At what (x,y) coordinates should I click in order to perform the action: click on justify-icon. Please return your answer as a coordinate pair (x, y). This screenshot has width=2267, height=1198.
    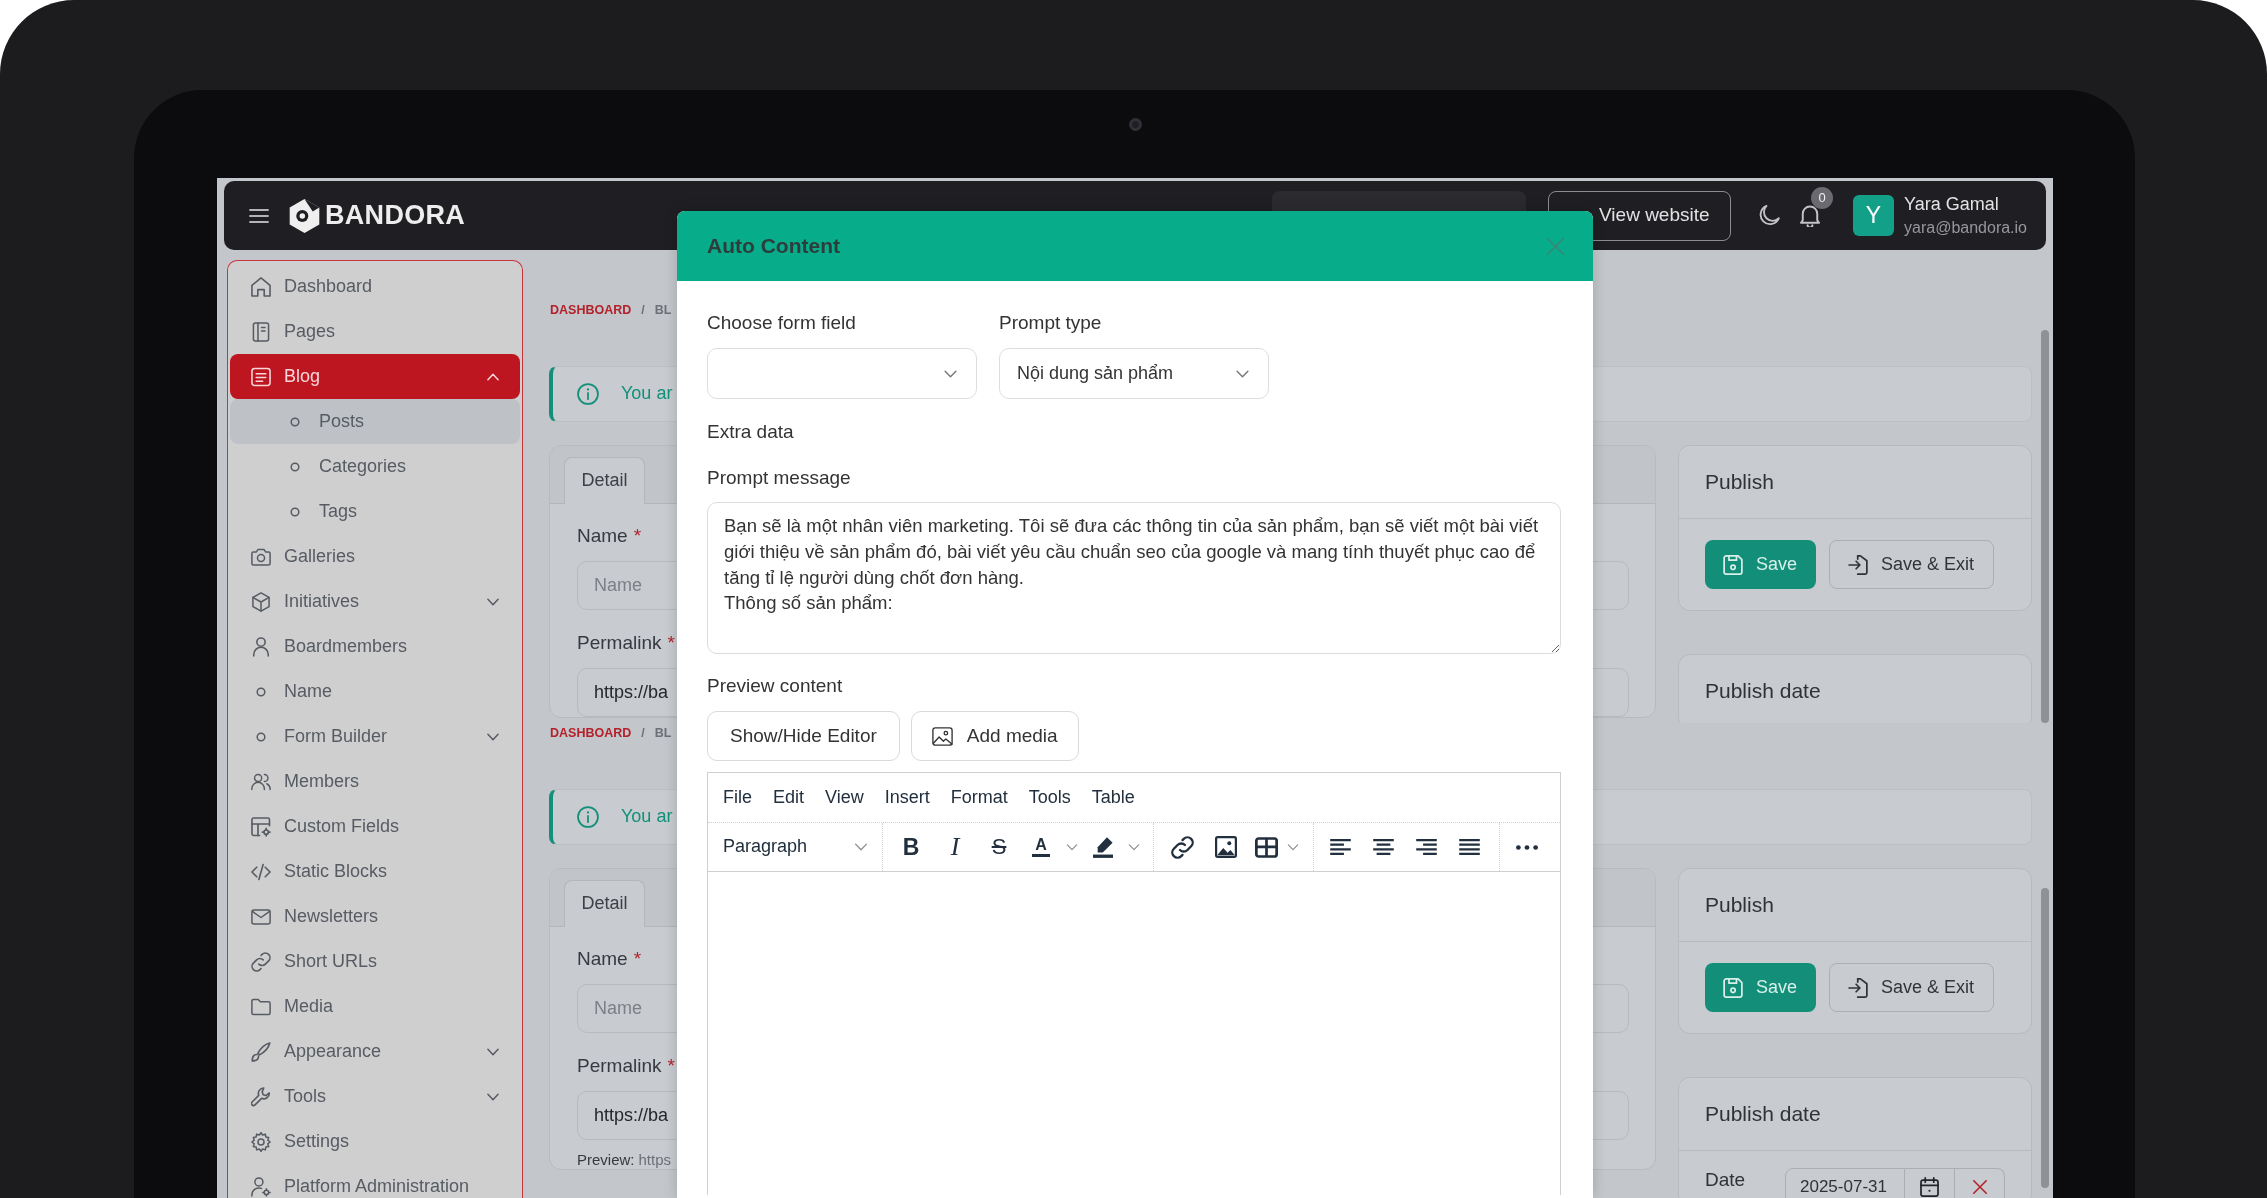
    Looking at the image, I should click on (1469, 847).